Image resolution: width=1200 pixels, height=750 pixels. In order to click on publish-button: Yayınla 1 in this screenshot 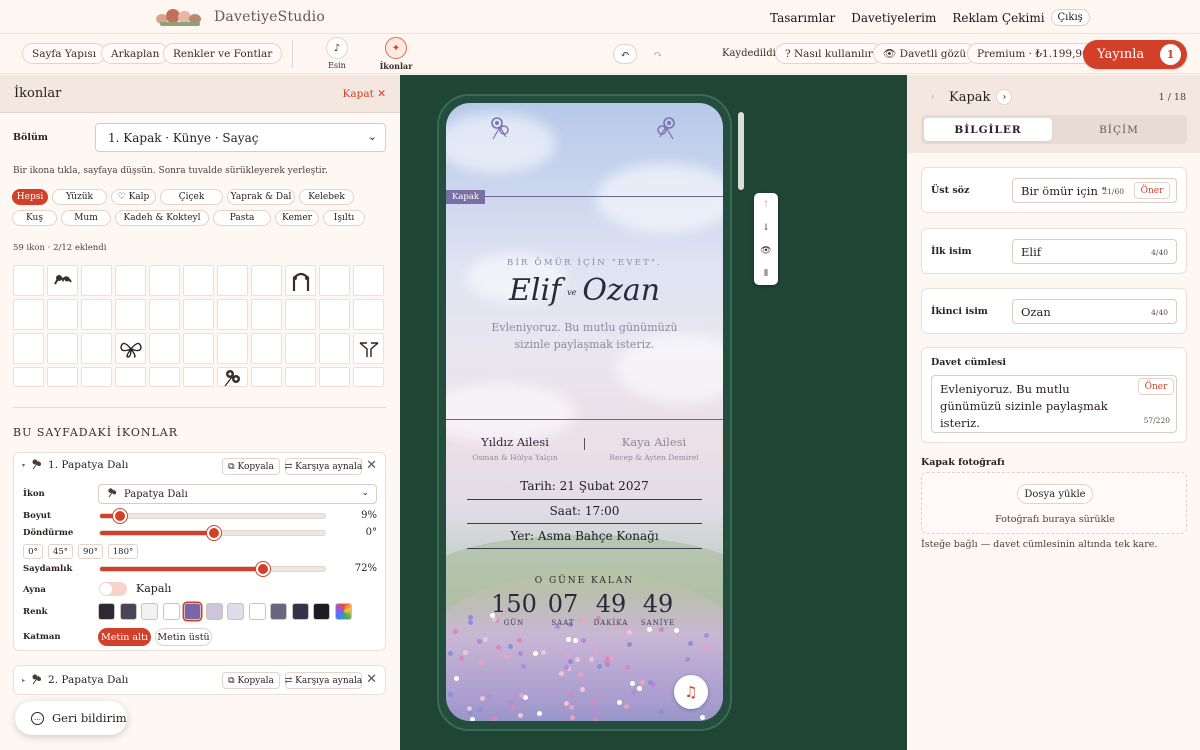, I will do `click(1135, 54)`.